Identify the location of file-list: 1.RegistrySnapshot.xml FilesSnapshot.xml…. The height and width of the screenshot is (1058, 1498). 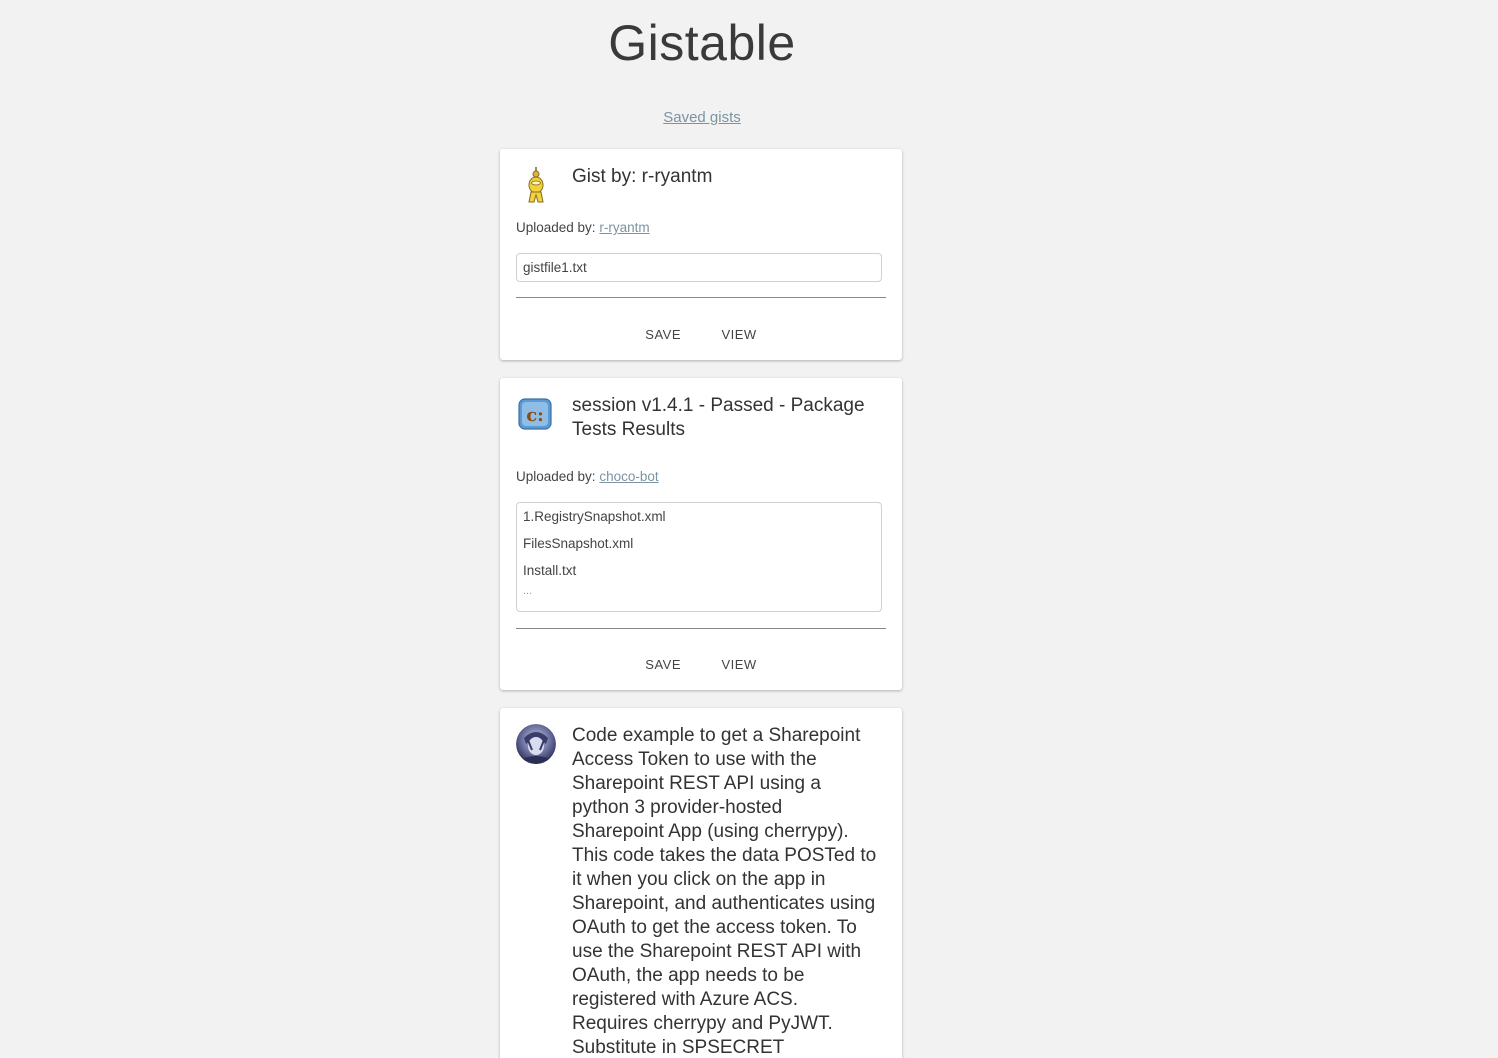
(699, 557).